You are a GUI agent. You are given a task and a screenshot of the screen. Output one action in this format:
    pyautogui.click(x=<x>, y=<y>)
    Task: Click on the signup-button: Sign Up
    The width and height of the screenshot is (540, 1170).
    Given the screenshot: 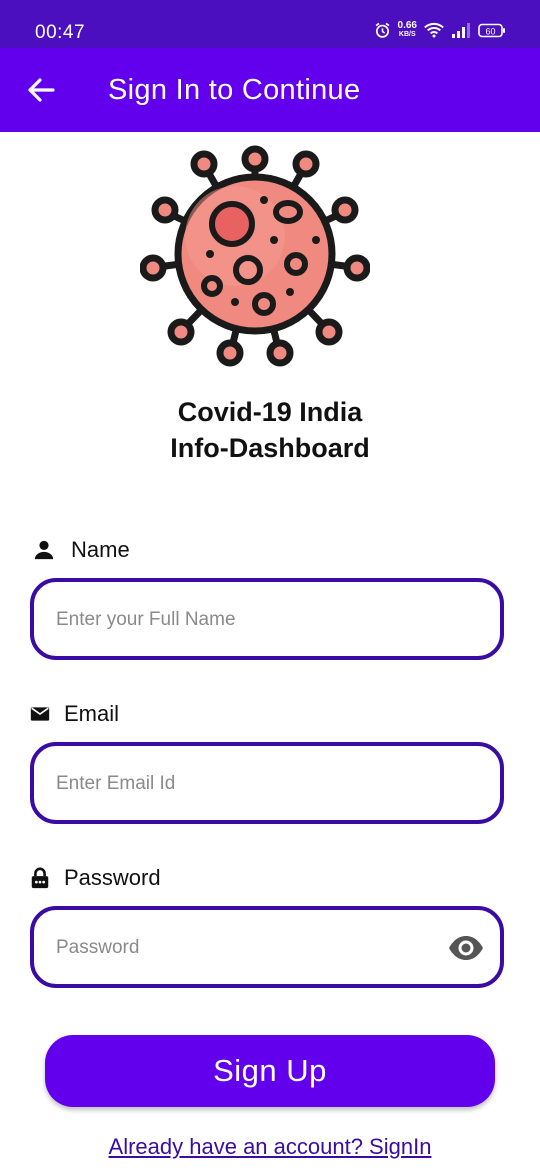 What is the action you would take?
    pyautogui.click(x=270, y=1071)
    